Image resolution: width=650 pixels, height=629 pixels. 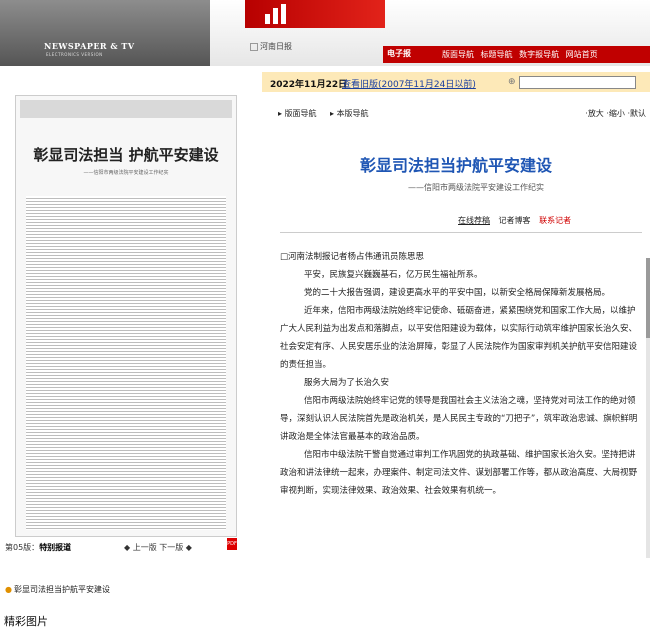 I want to click on article-actions: 在线荐稿 记者博客 联系记者, so click(x=517, y=220).